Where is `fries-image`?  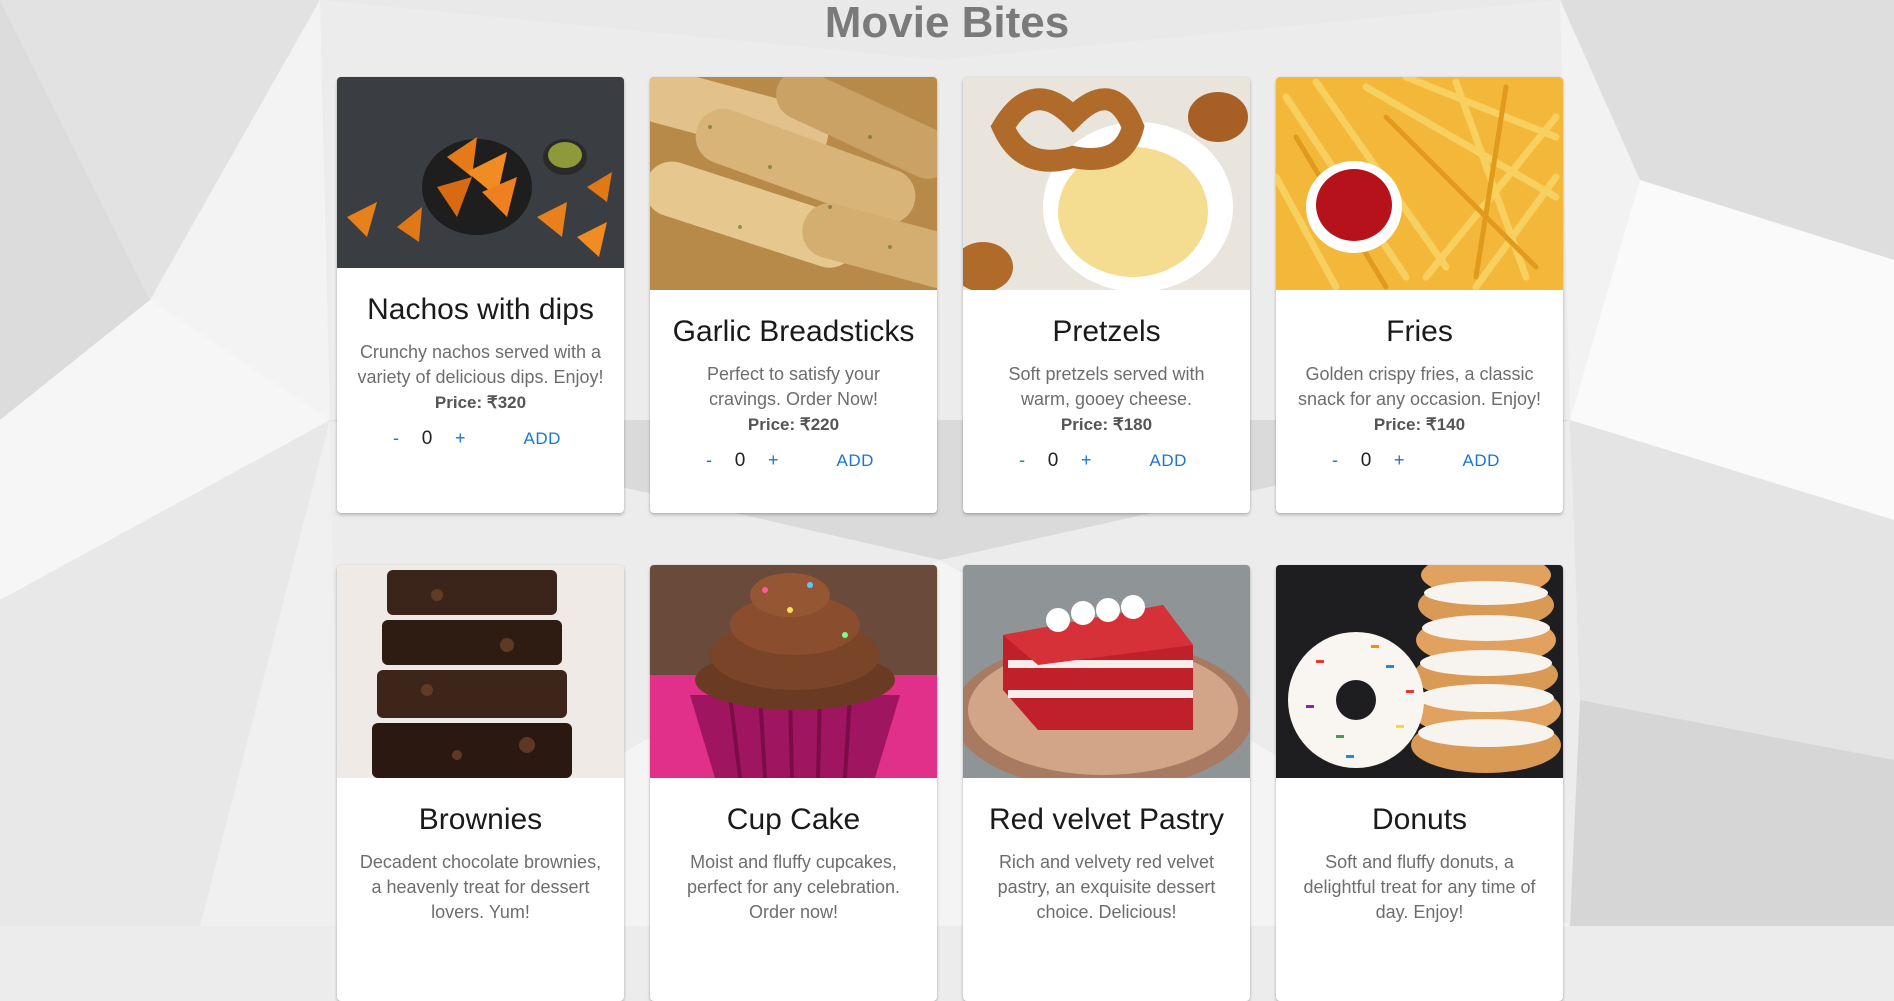 fries-image is located at coordinates (1419, 183).